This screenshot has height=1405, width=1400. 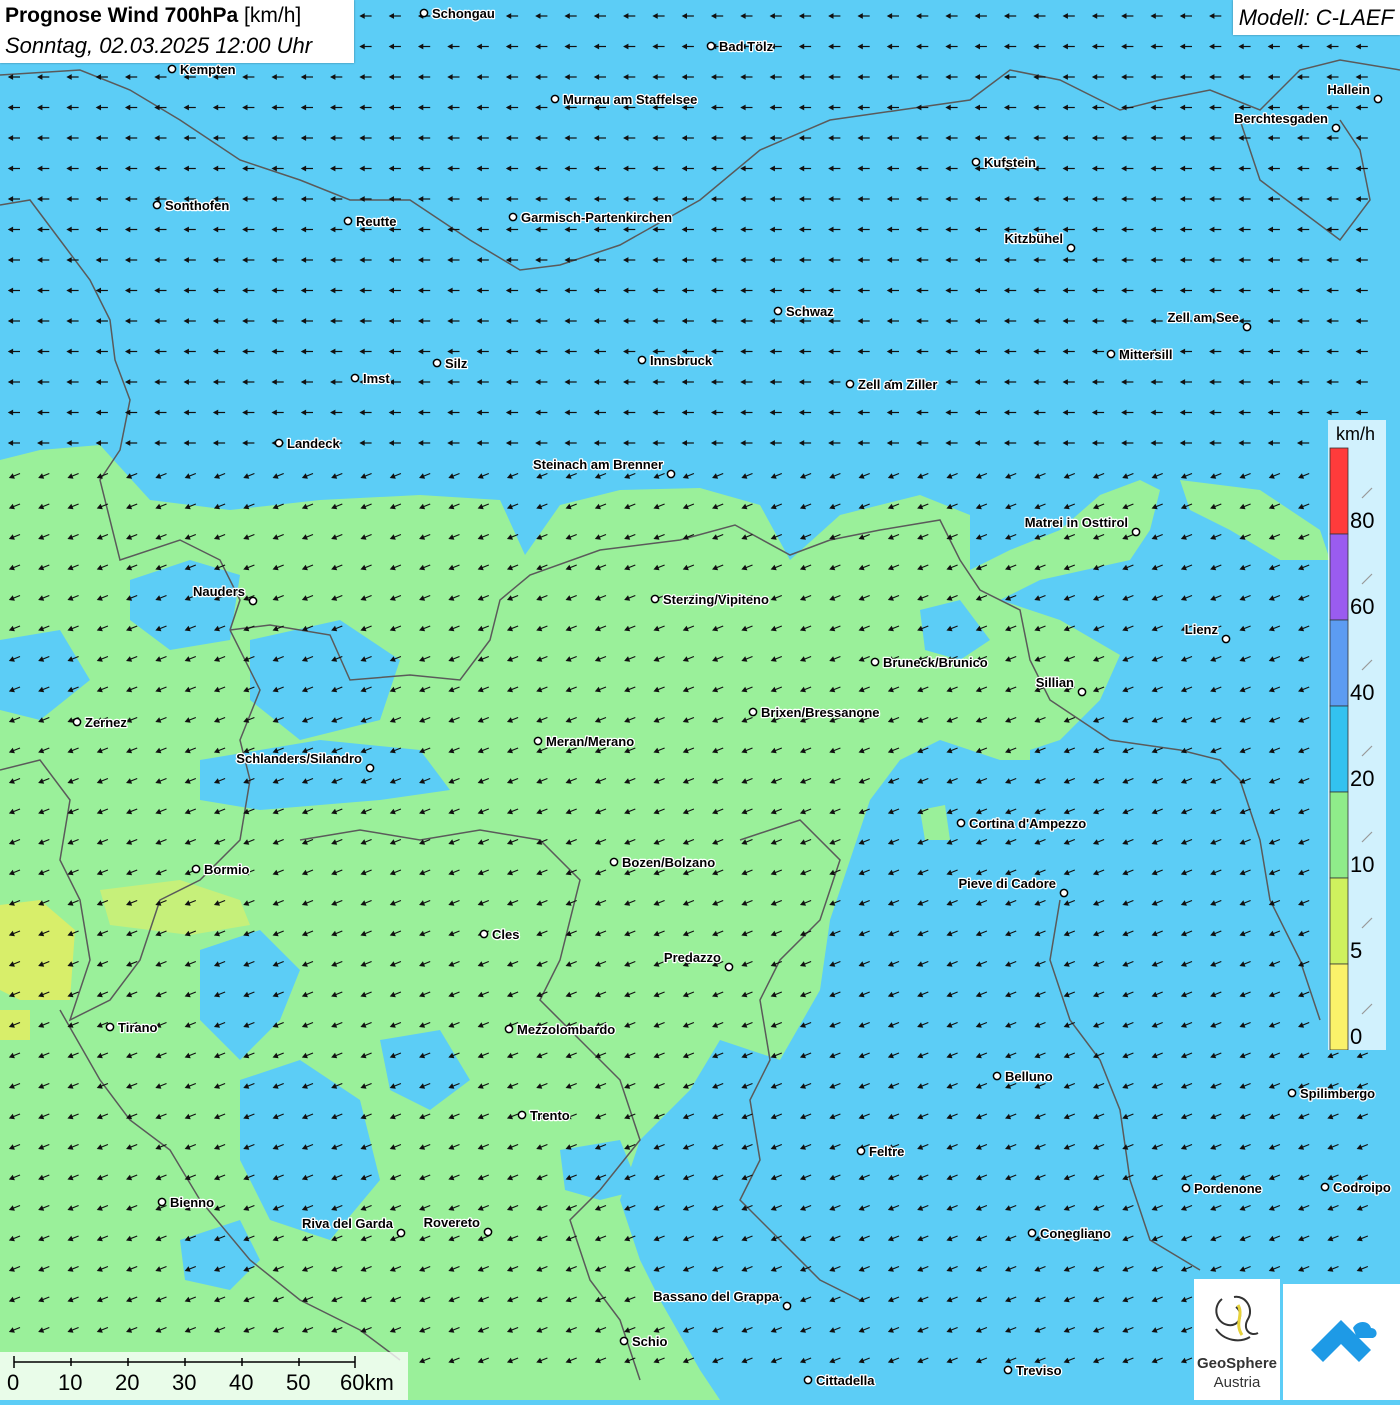 I want to click on map-title: Prognose Wind 700hPa [km/h], so click(x=153, y=16).